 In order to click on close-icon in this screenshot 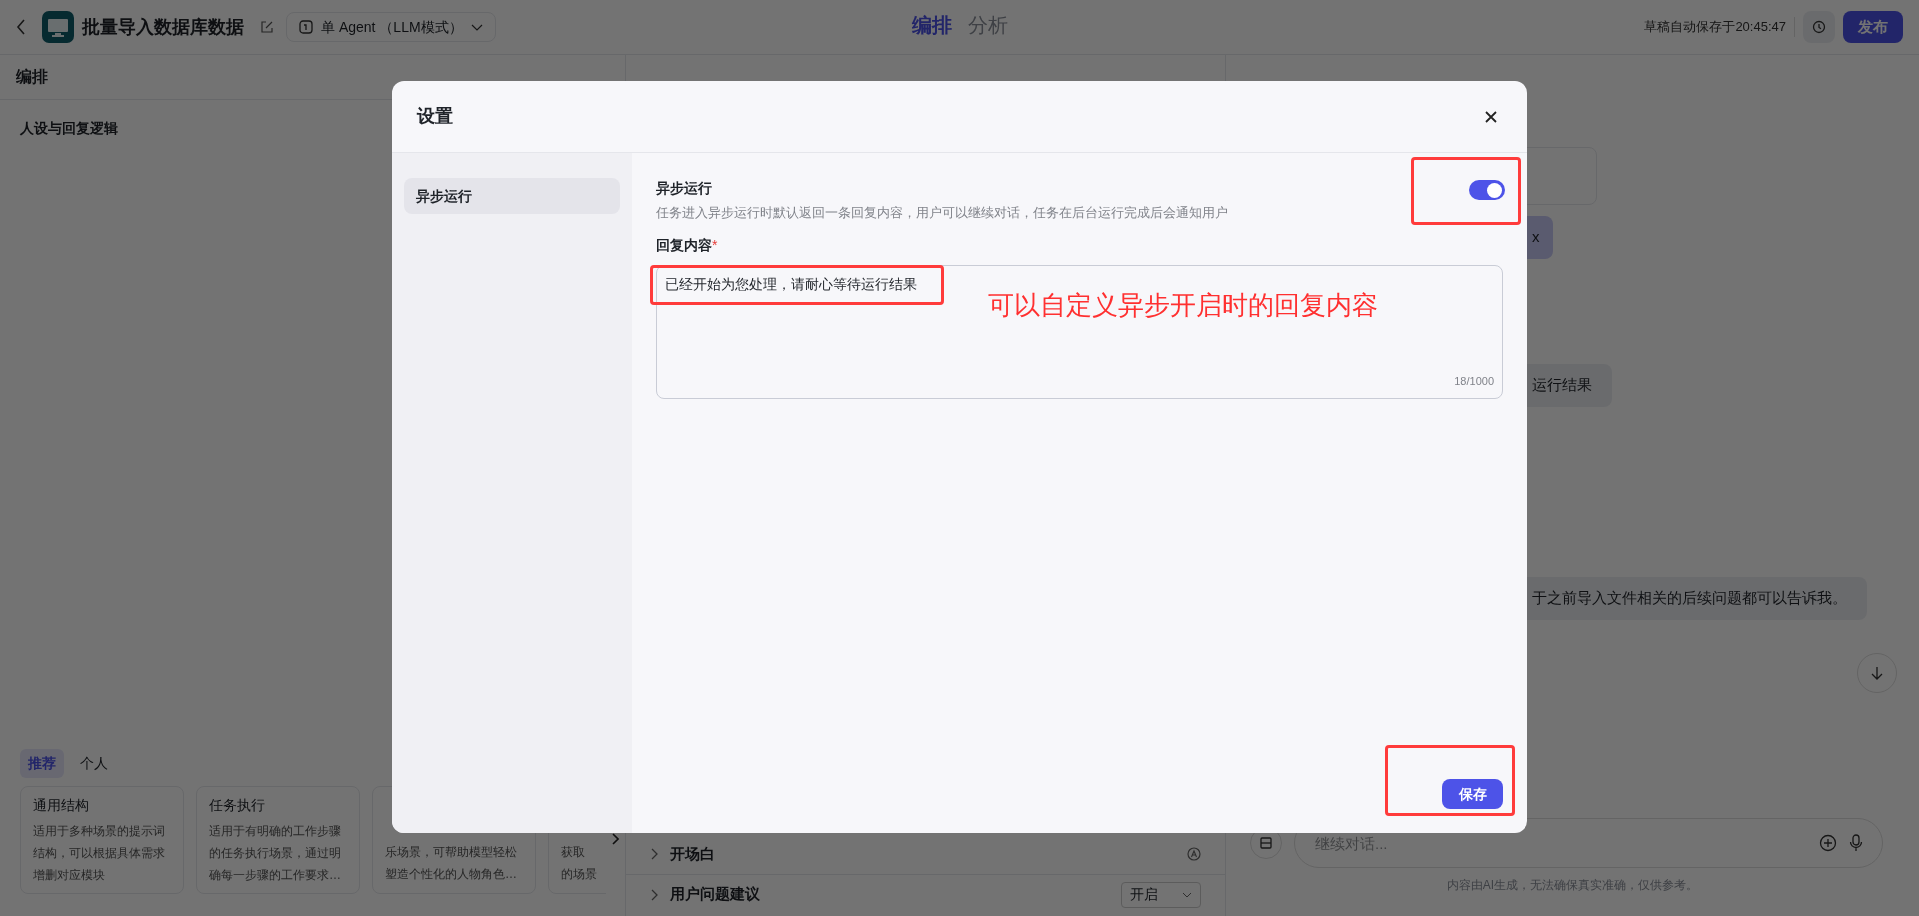, I will do `click(1491, 116)`.